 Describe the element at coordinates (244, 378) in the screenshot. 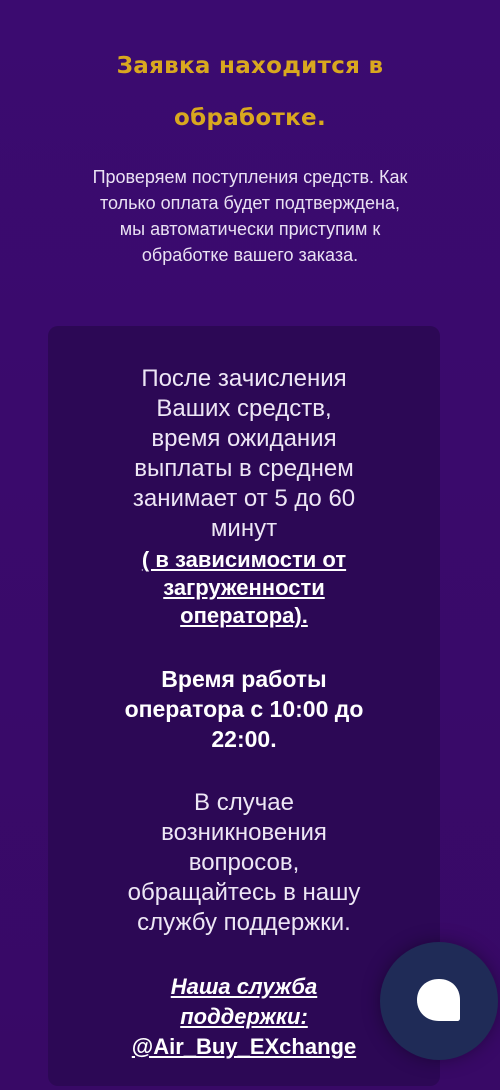

I see `wait-time-line: После зачисления` at that location.